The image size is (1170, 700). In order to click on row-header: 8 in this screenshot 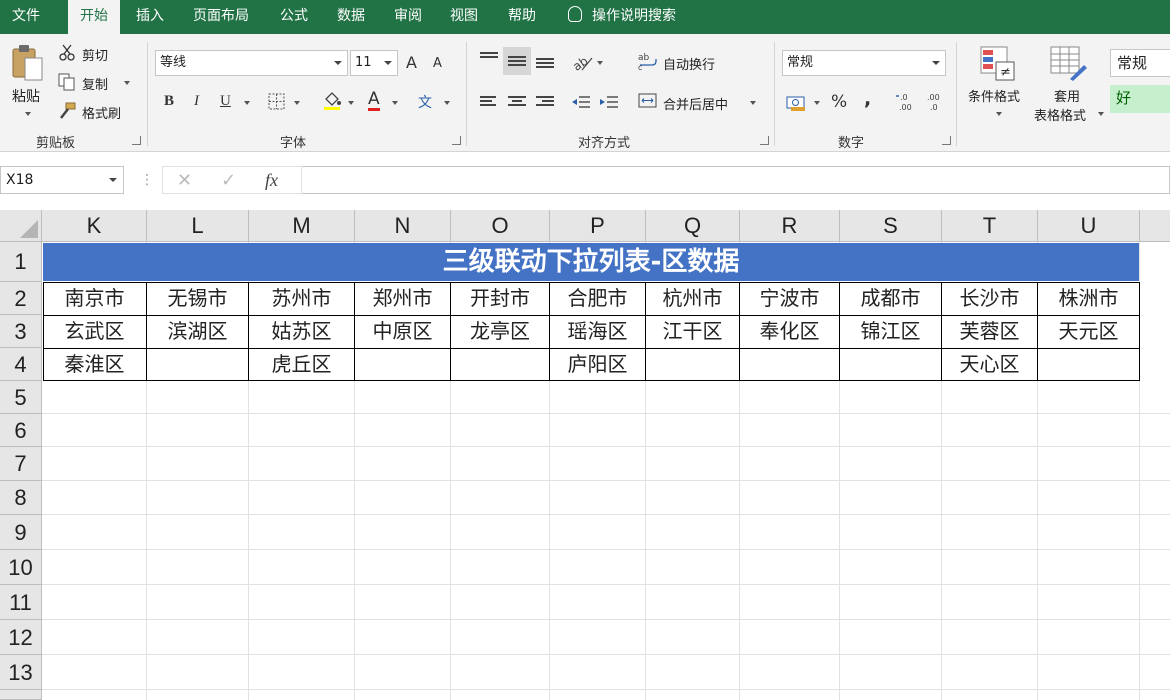, I will do `click(21, 498)`.